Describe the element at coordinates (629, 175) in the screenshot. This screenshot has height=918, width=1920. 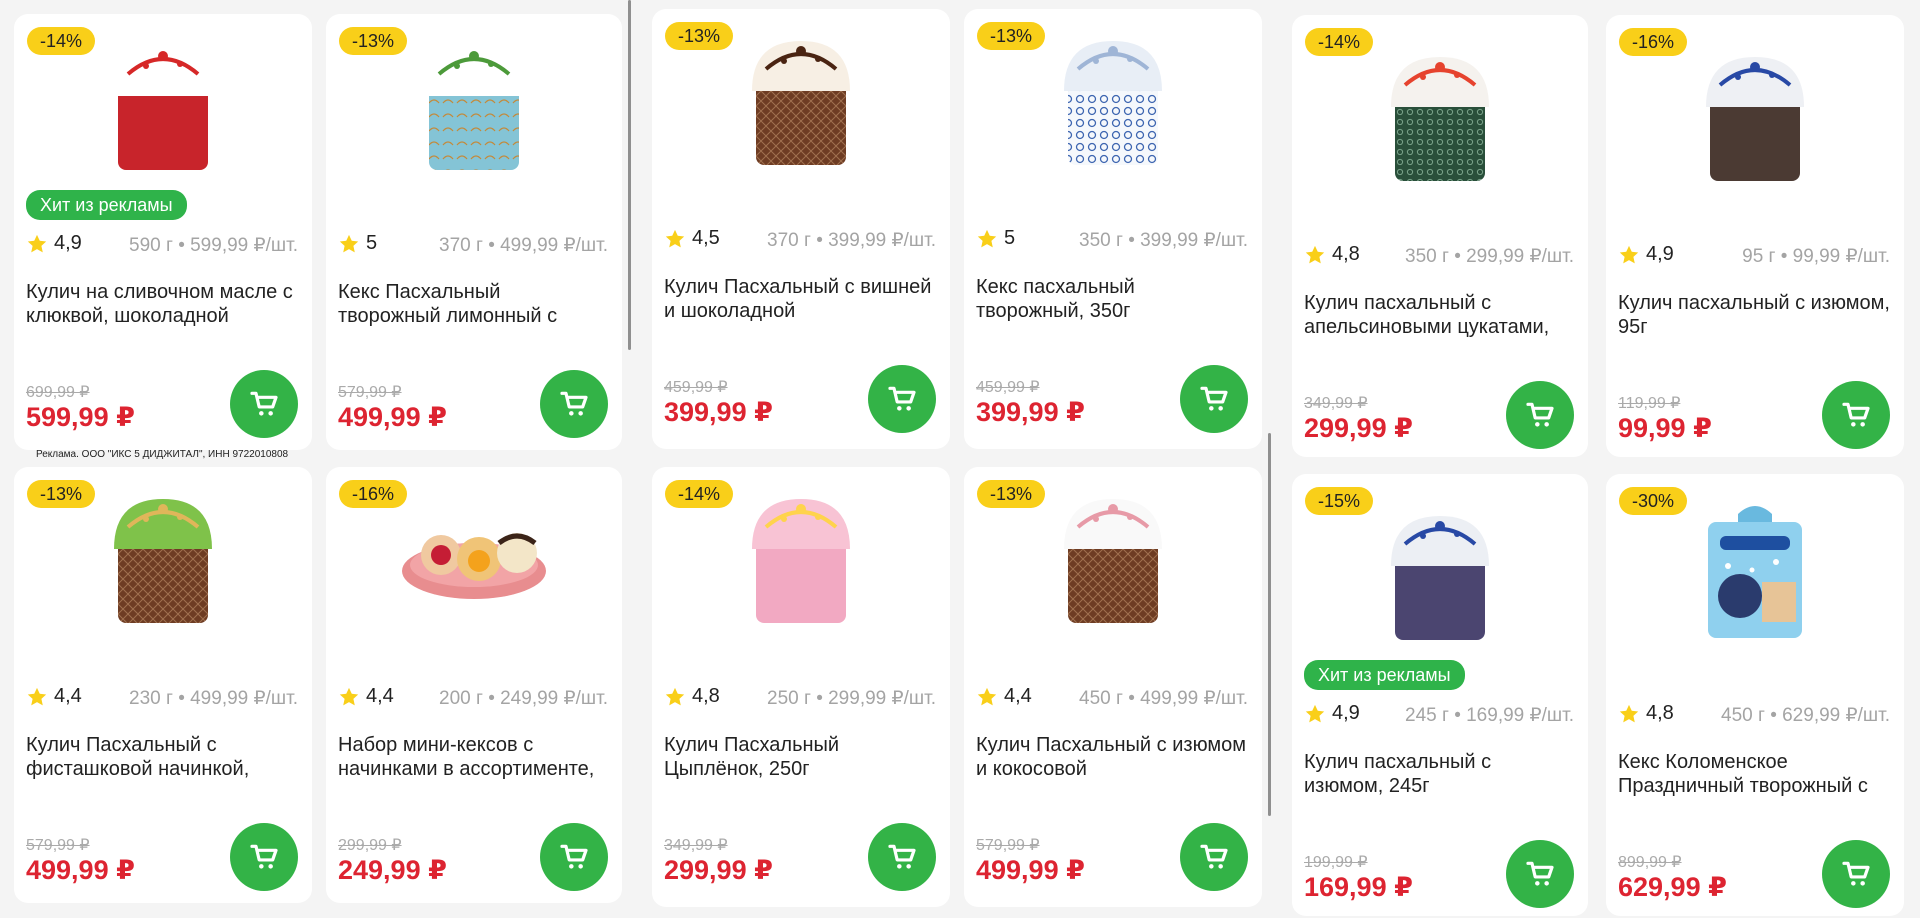
I see `scrollbar-left` at that location.